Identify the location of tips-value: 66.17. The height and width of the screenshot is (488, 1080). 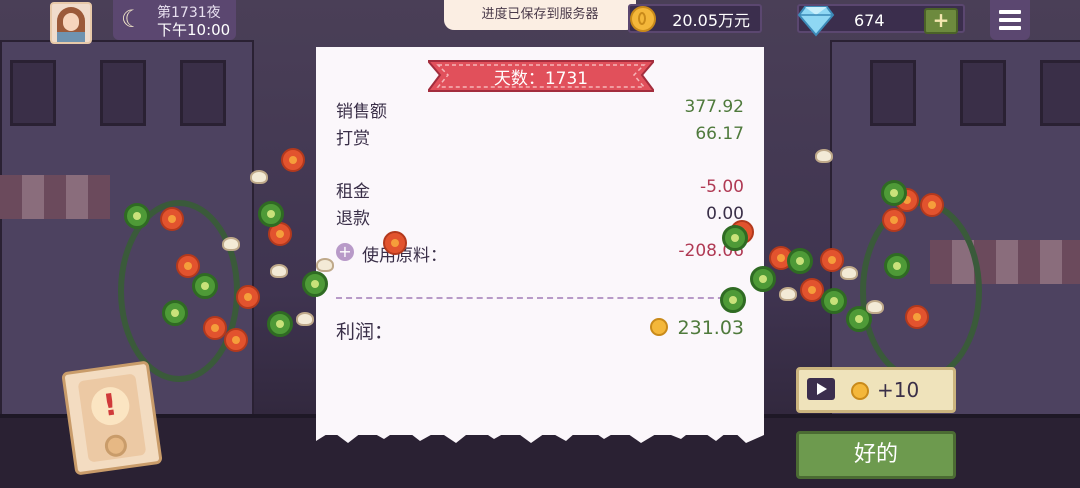
(719, 134).